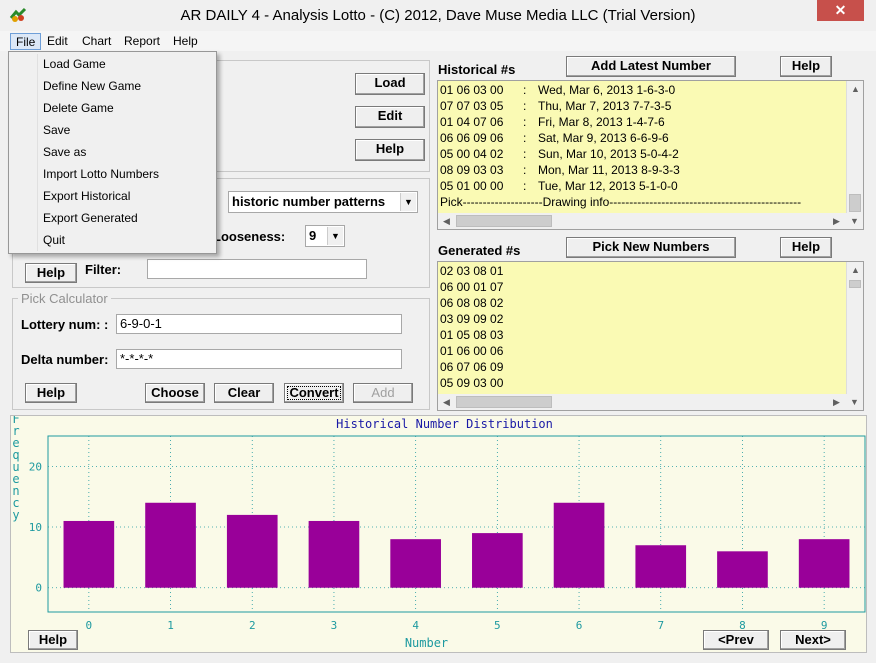 The height and width of the screenshot is (663, 876). I want to click on prev-button: <Prev, so click(736, 640).